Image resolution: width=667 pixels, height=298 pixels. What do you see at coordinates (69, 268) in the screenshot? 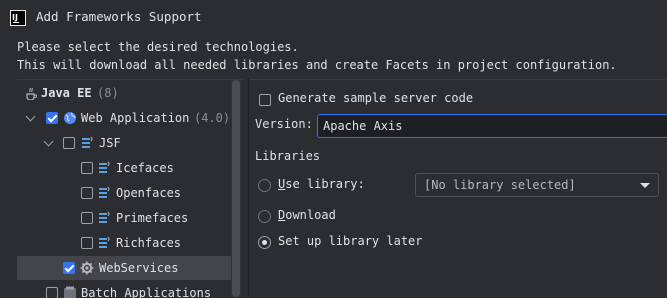
I see `webservices-checkbox` at bounding box center [69, 268].